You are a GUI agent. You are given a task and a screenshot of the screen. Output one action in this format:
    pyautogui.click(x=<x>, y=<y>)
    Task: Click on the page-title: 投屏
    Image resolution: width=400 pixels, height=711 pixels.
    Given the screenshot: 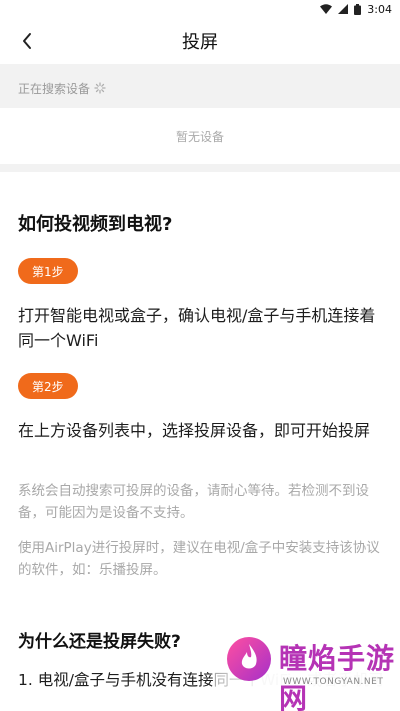 What is the action you would take?
    pyautogui.click(x=200, y=42)
    